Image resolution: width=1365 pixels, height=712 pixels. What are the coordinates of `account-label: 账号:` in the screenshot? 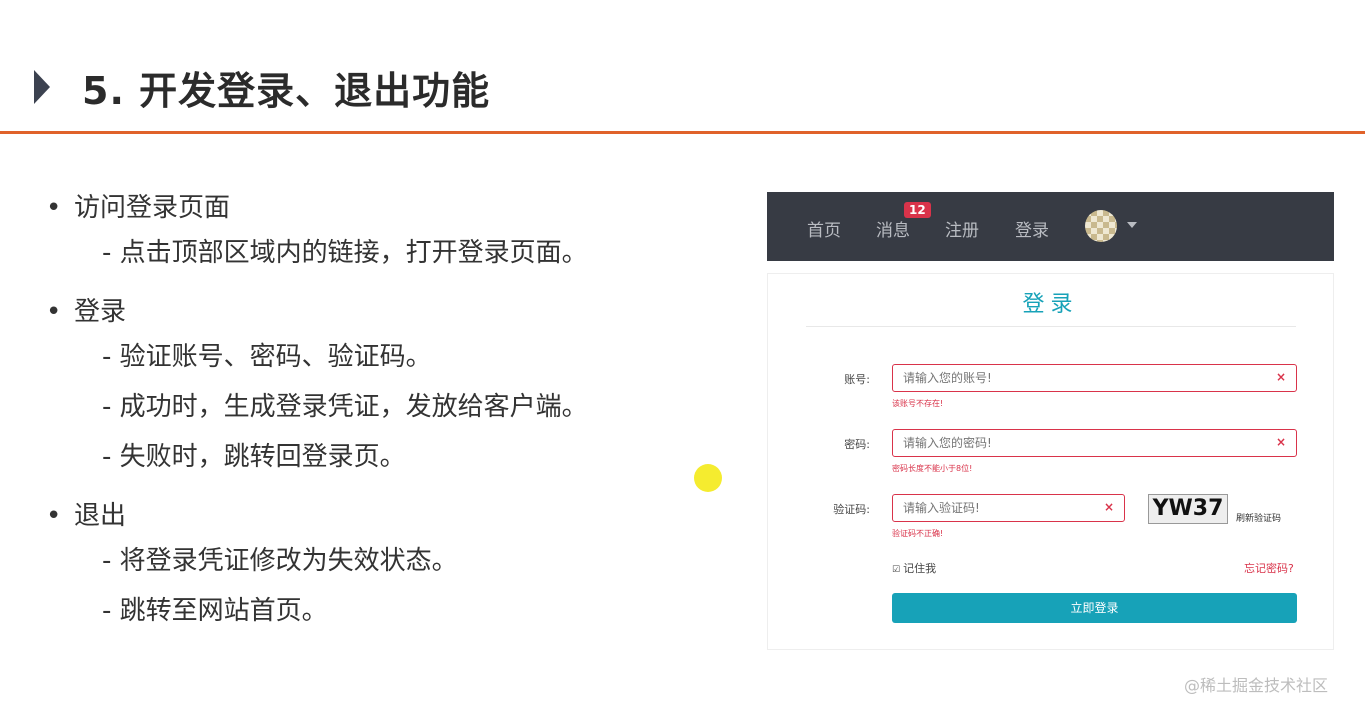 It's located at (857, 379).